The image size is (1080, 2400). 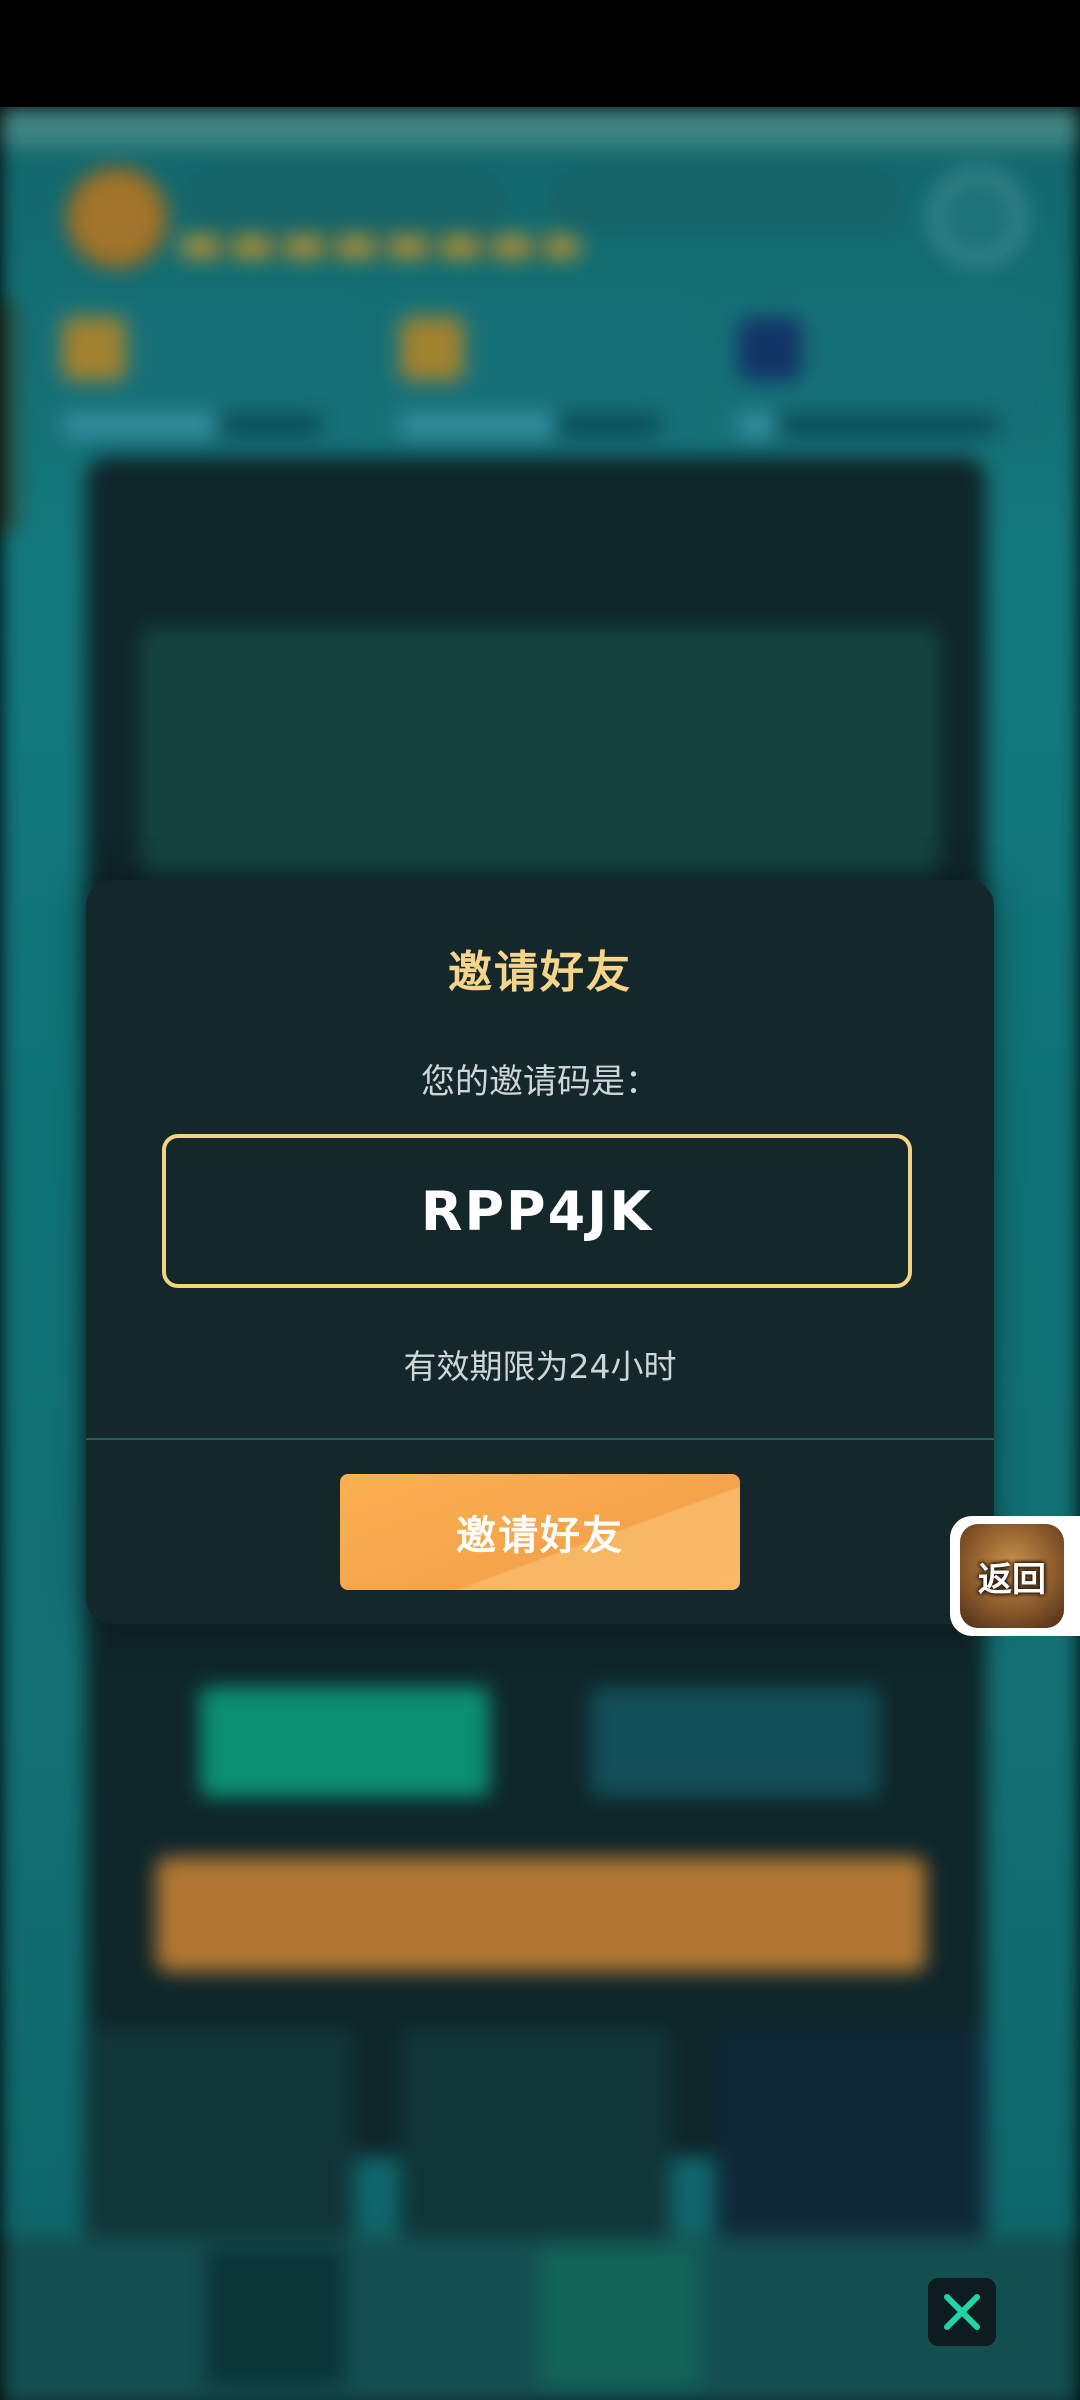 I want to click on invite-code: RPP4JK, so click(x=537, y=1211).